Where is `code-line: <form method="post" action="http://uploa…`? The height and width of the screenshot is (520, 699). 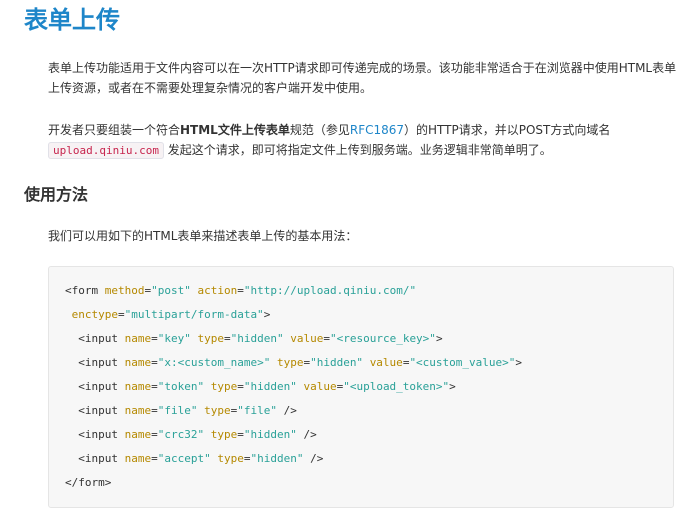
code-line: <form method="post" action="http://uploa… is located at coordinates (241, 290).